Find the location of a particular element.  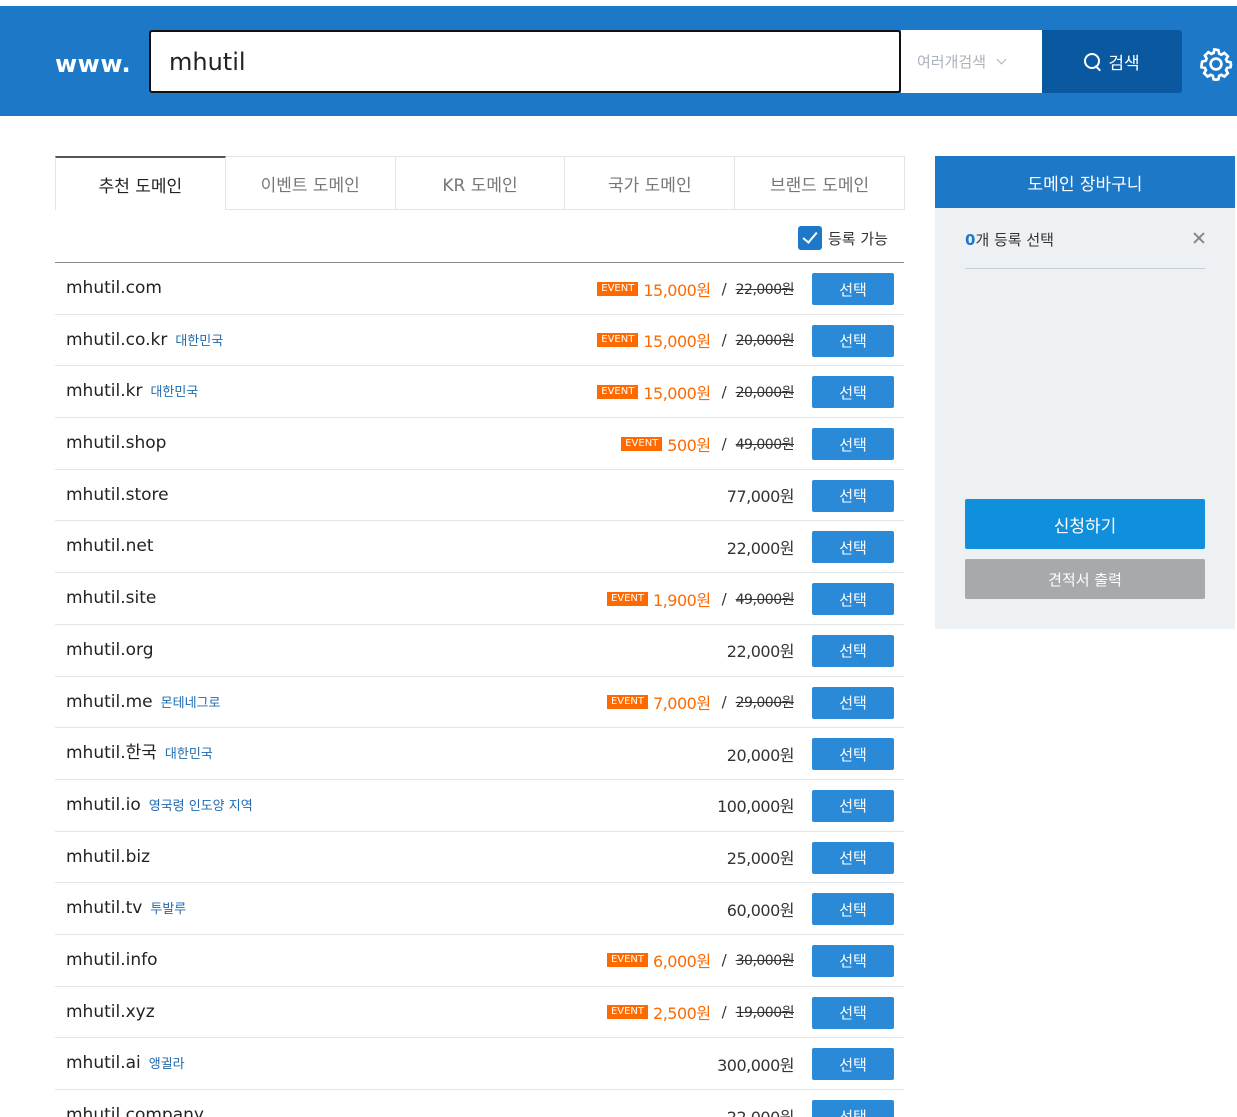

multi-search-dropdown: 여러개검색 is located at coordinates (971, 61).